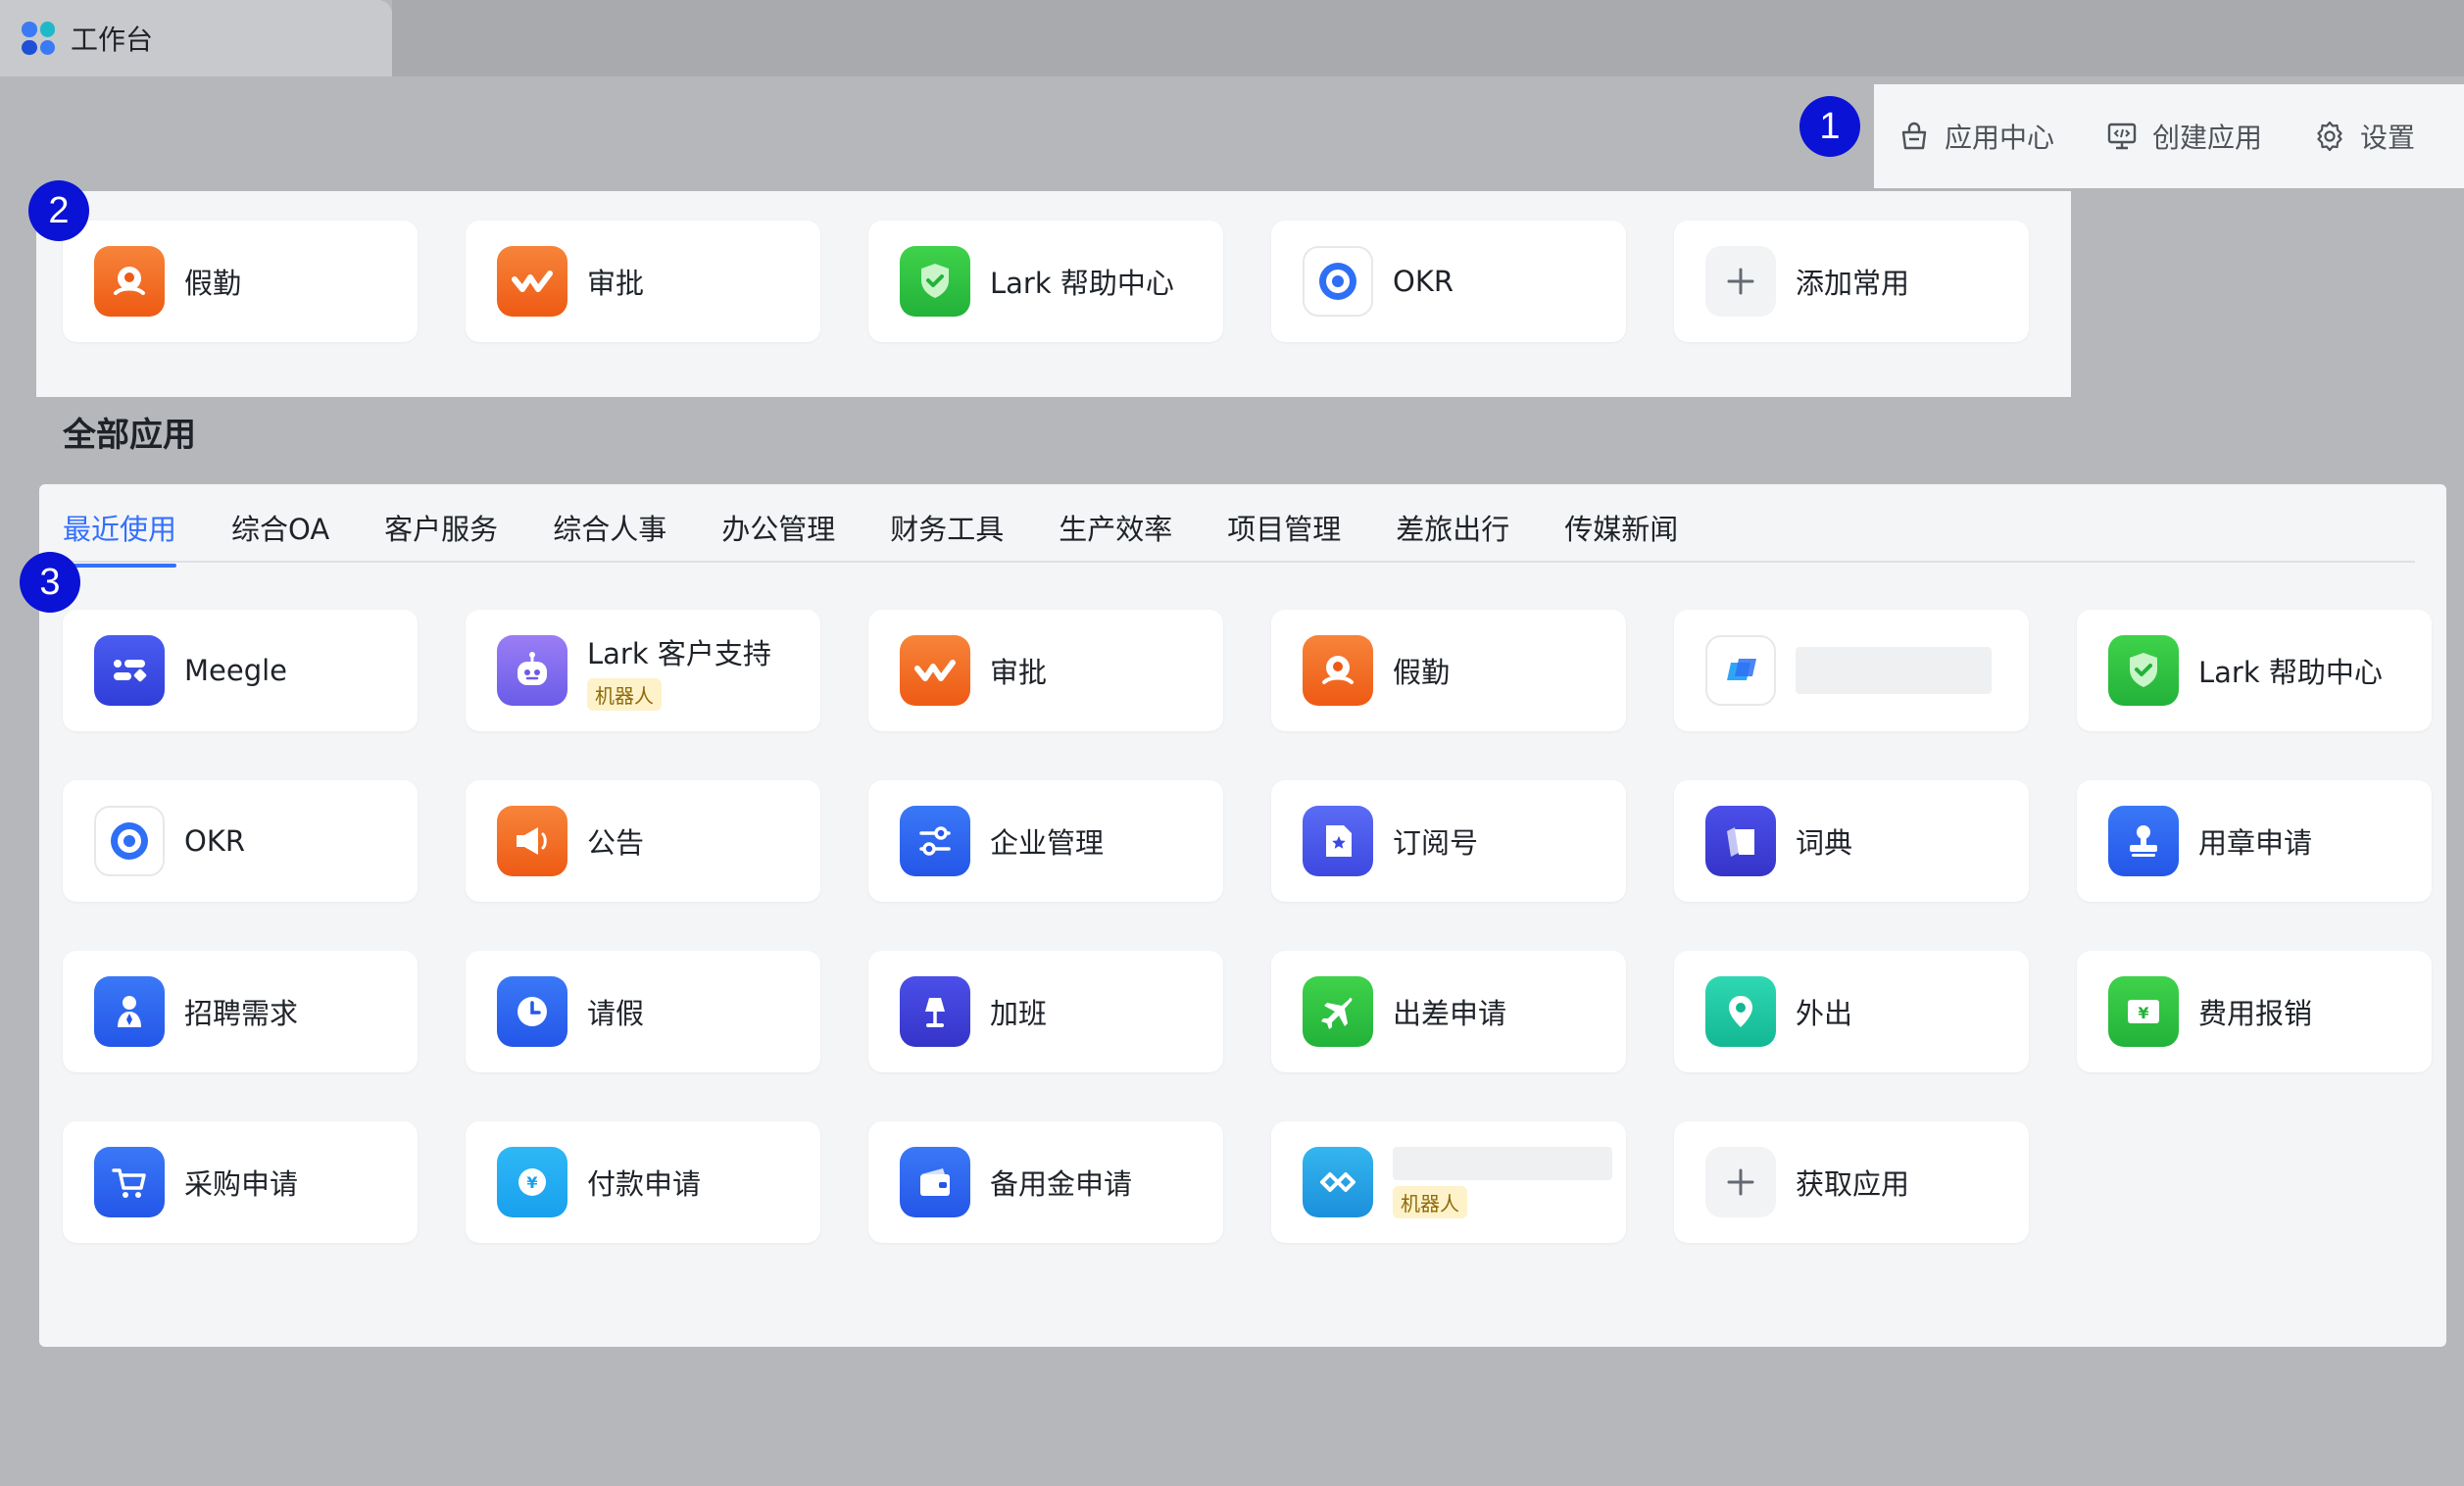  Describe the element at coordinates (1740, 1012) in the screenshot. I see `location-icon` at that location.